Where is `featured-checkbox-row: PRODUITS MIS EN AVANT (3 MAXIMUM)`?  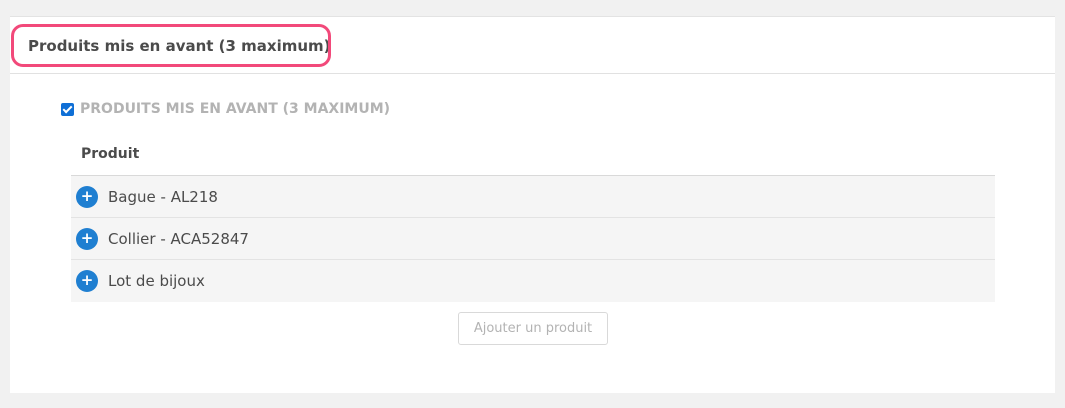 featured-checkbox-row: PRODUITS MIS EN AVANT (3 MAXIMUM) is located at coordinates (225, 109).